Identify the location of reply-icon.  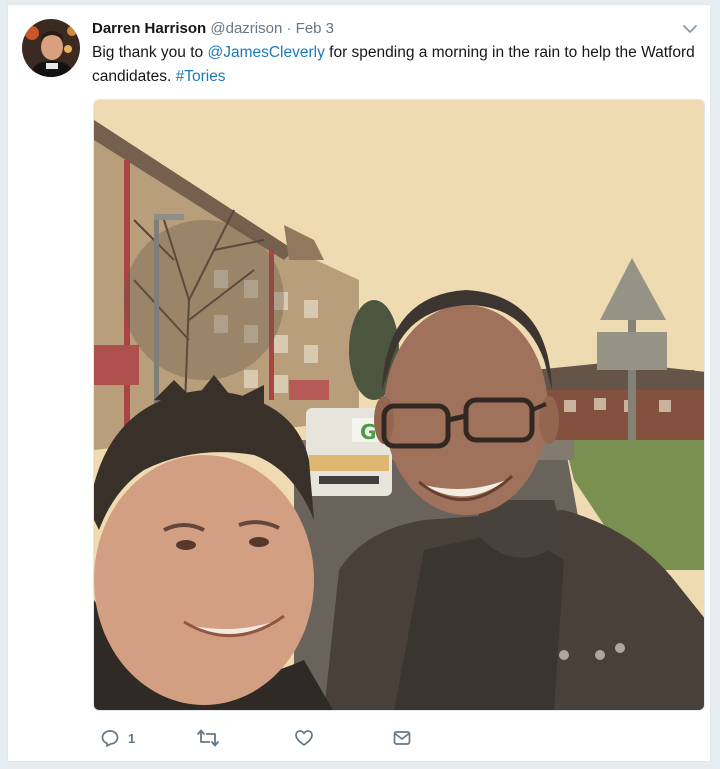
(110, 738).